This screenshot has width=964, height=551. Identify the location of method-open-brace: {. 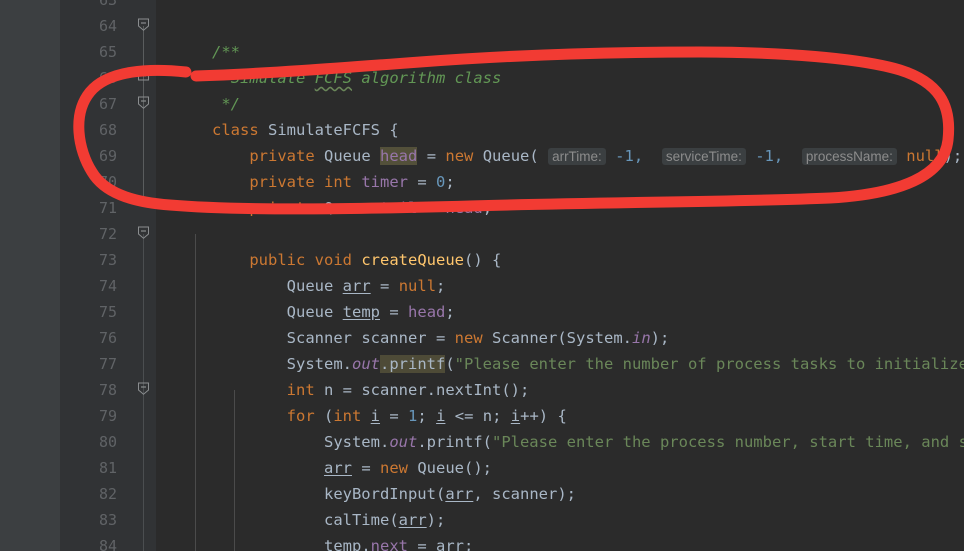
(497, 260).